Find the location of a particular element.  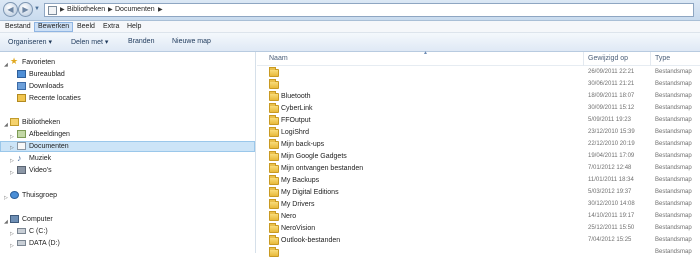

nav-label: Documenten is located at coordinates (49, 146).